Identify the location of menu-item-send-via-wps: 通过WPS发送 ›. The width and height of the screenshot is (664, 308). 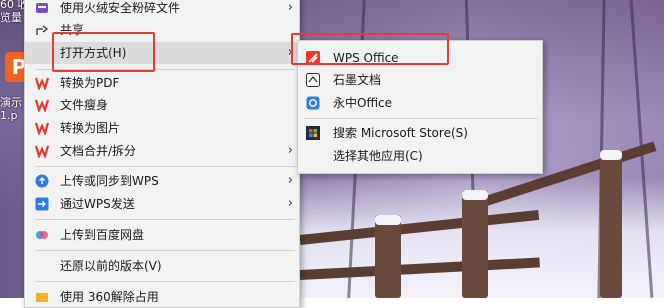
(162, 204).